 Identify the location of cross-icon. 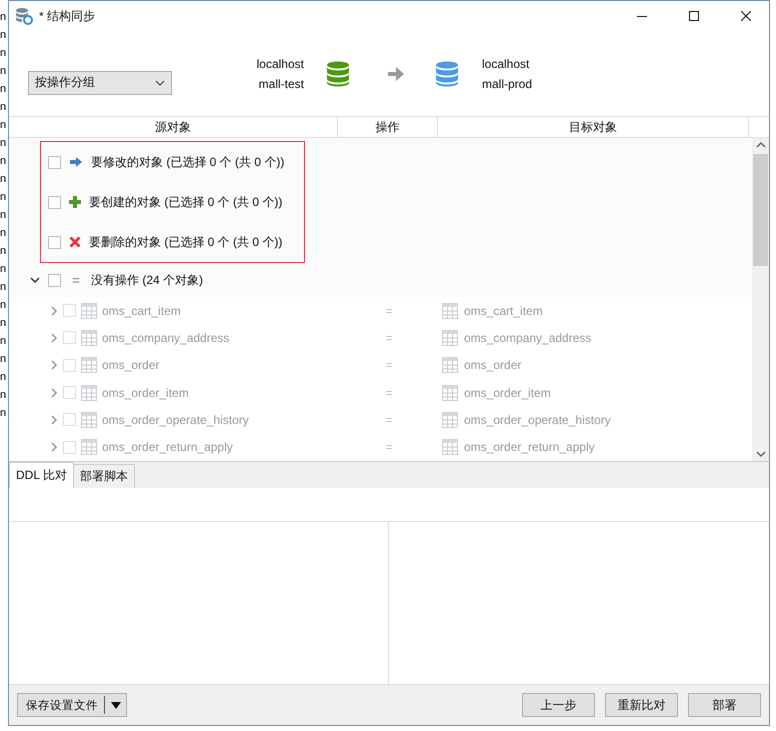
(75, 242).